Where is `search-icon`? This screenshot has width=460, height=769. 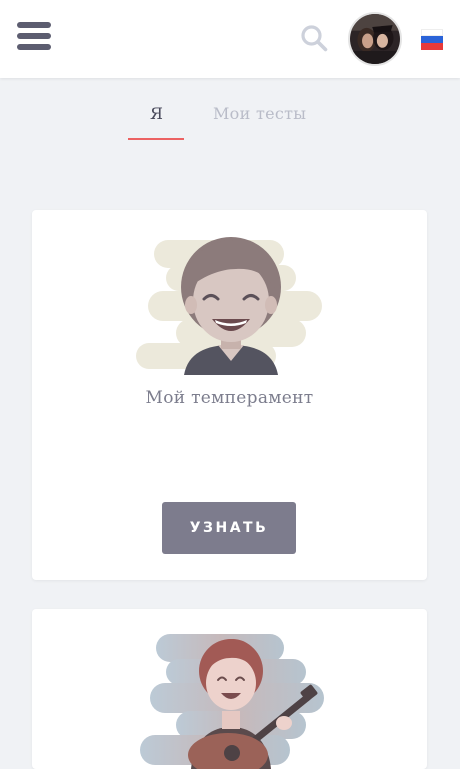
search-icon is located at coordinates (314, 38).